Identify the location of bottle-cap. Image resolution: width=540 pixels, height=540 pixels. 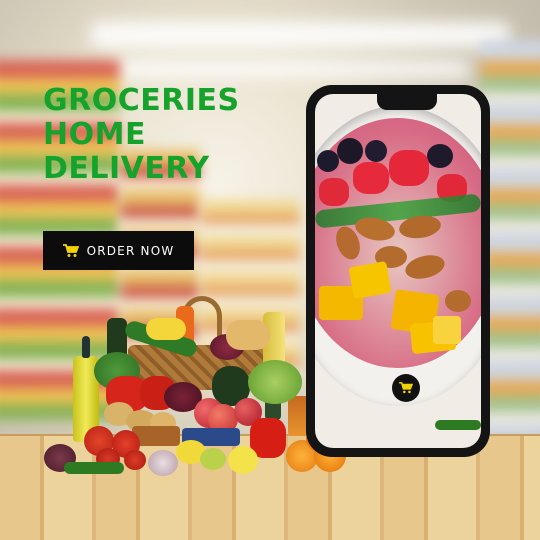
(86, 347).